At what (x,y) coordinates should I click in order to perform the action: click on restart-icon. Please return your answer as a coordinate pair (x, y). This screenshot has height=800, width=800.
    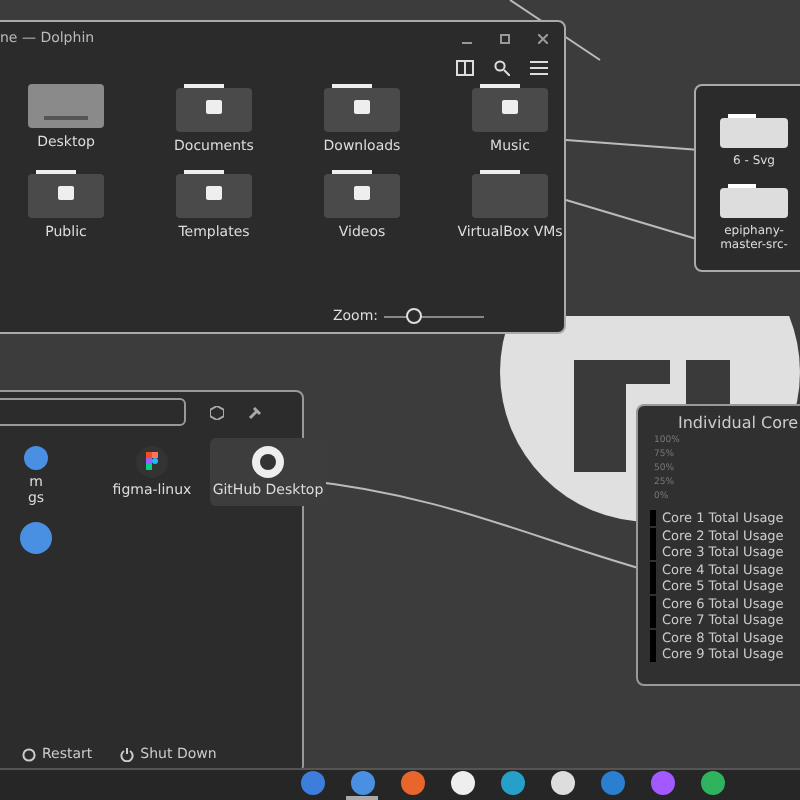
    Looking at the image, I should click on (29, 754).